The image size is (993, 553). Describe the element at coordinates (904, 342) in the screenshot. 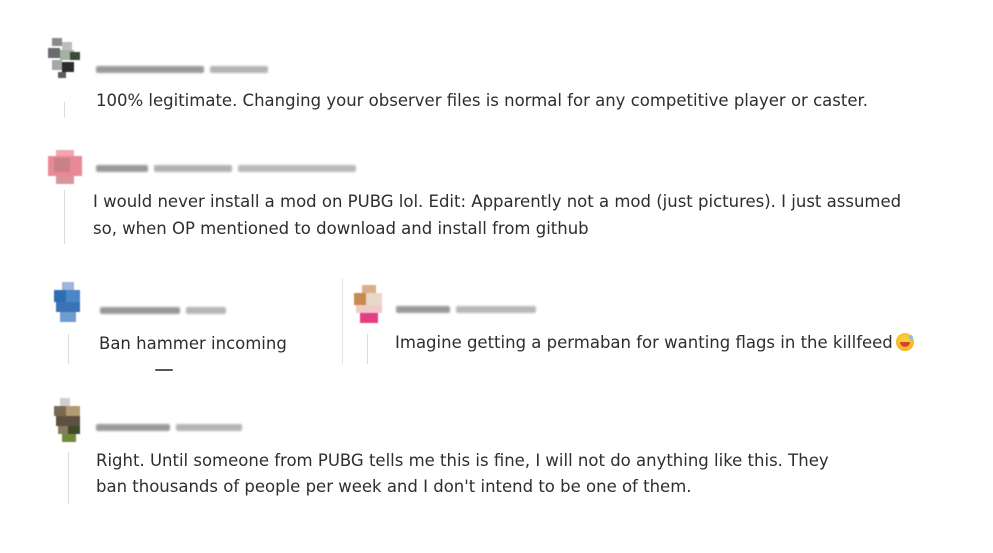

I see `smiling-face-with-sweat-icon` at that location.